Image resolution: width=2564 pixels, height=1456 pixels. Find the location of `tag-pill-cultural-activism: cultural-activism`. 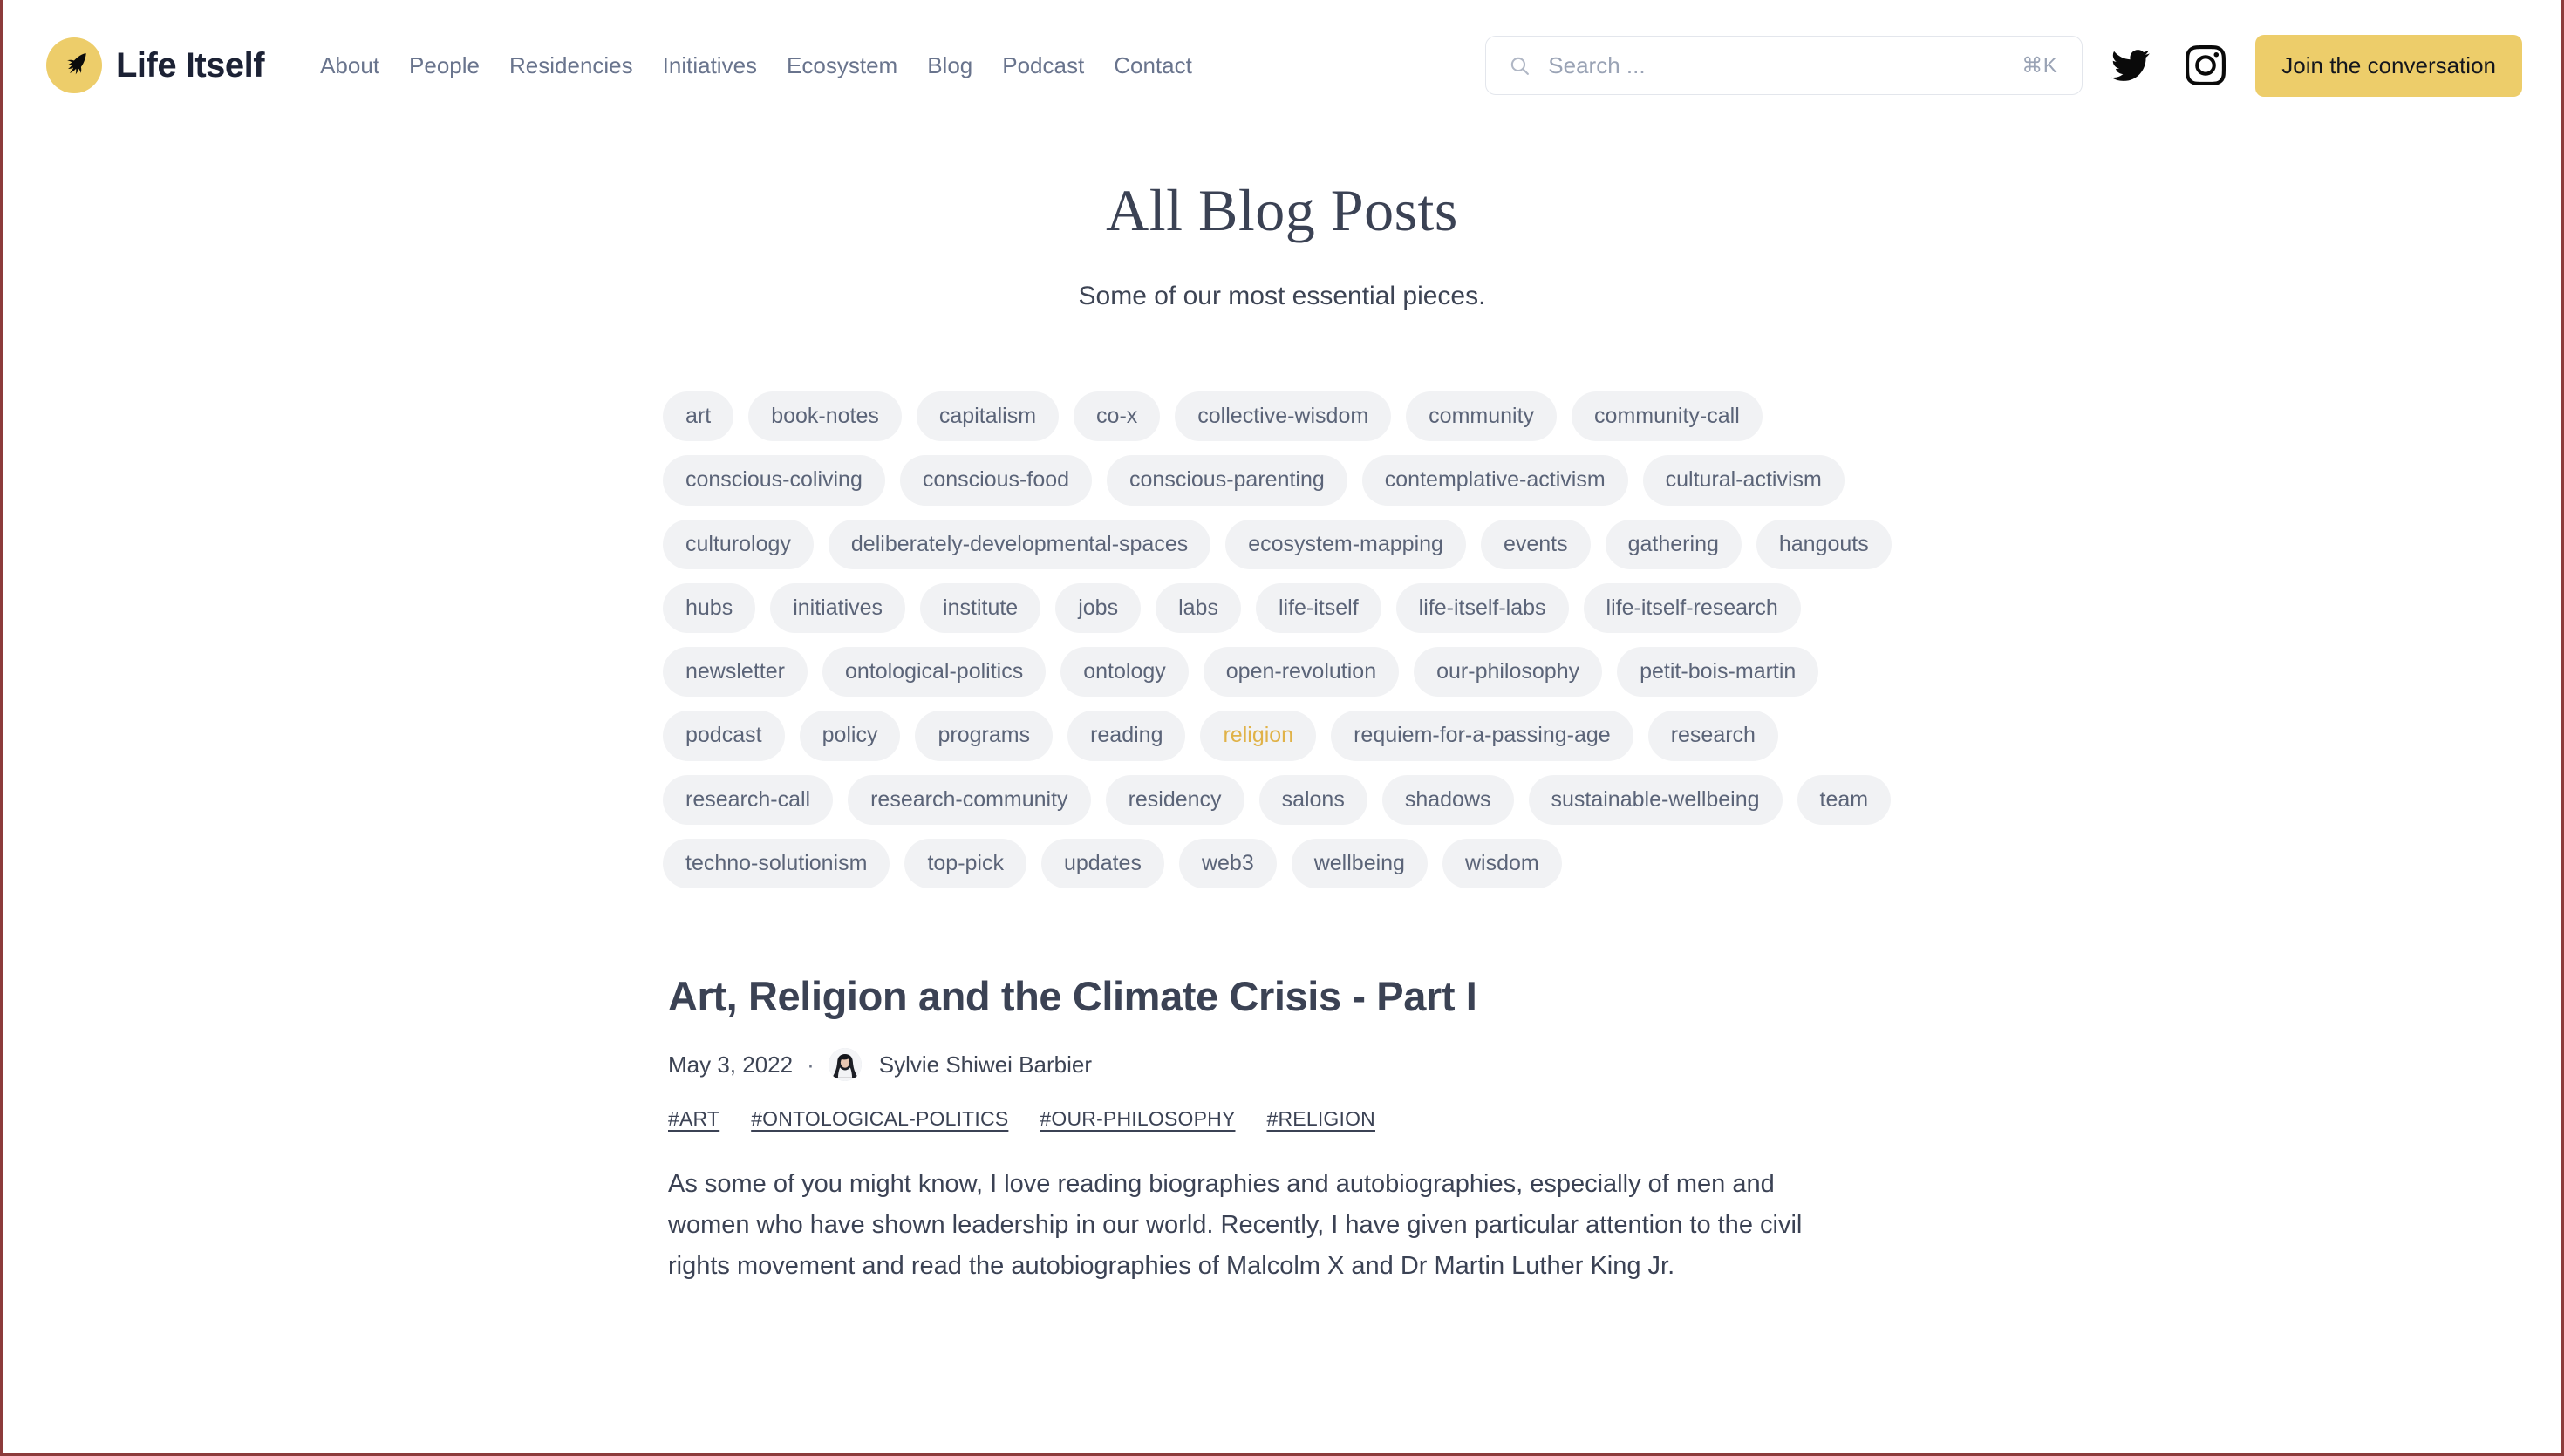

tag-pill-cultural-activism: cultural-activism is located at coordinates (1743, 480).